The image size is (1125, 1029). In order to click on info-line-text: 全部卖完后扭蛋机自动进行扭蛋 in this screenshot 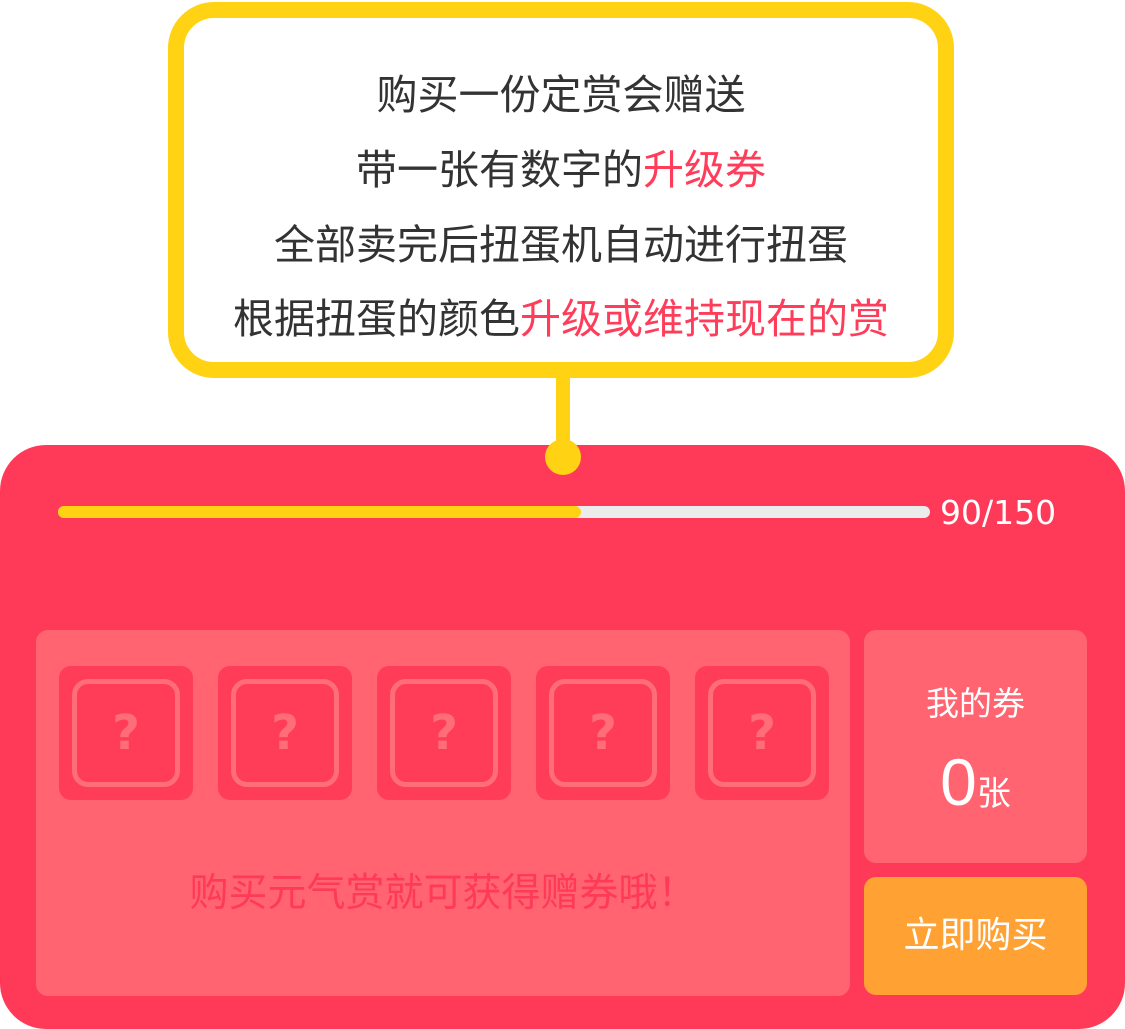, I will do `click(561, 245)`.